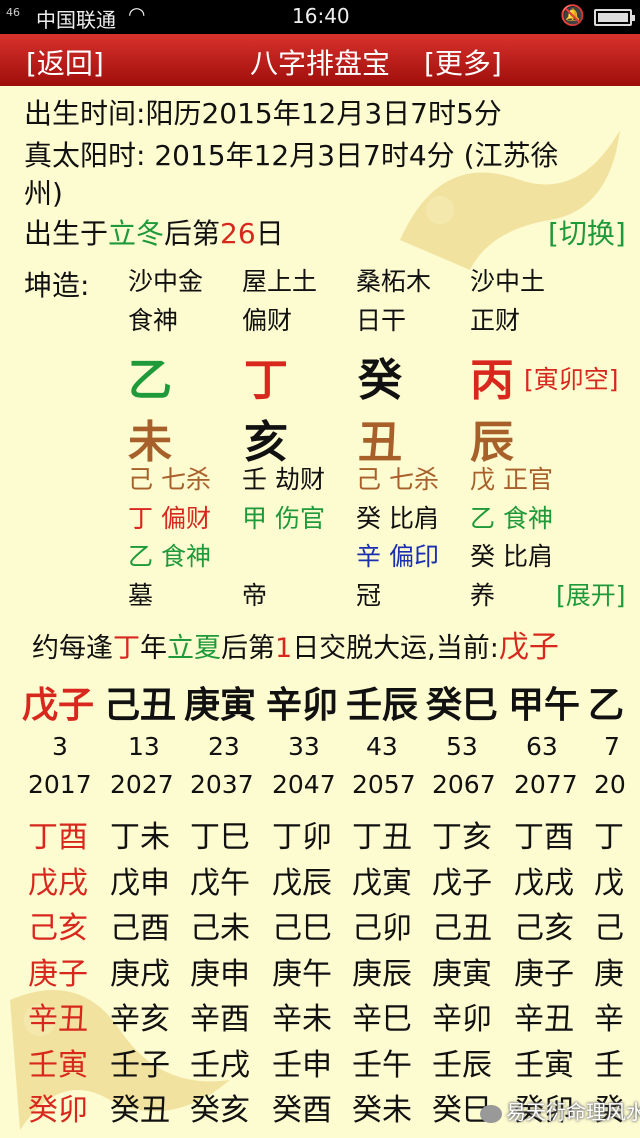  Describe the element at coordinates (144, 746) in the screenshot. I see `dayun-age: 13` at that location.